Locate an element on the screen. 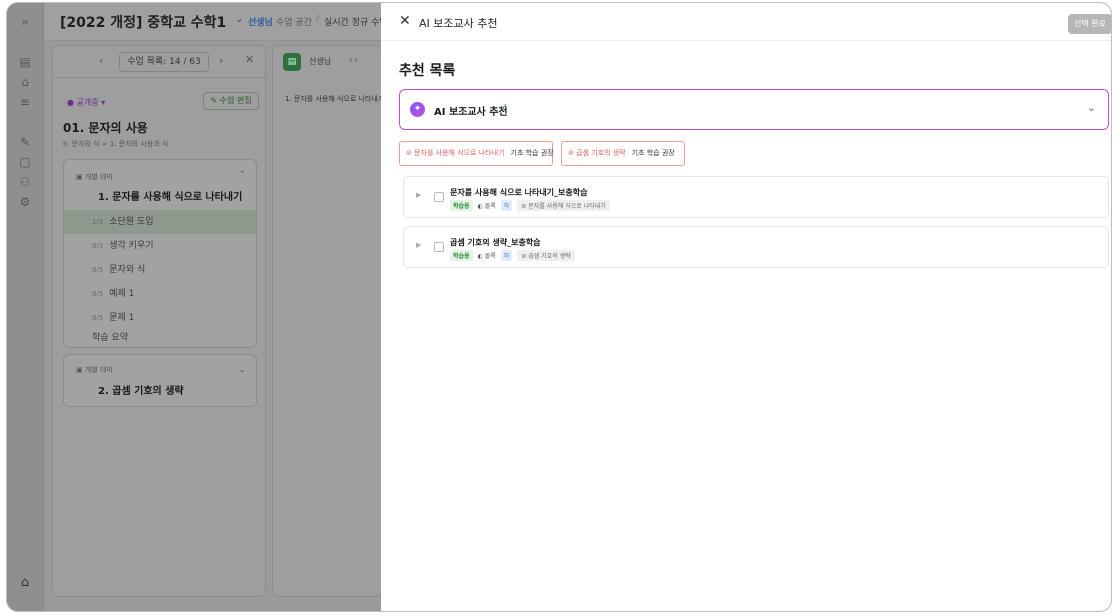 Image resolution: width=1117 pixels, height=616 pixels. lesson-nav-label: 수업 목록: 14 / 63 is located at coordinates (164, 62).